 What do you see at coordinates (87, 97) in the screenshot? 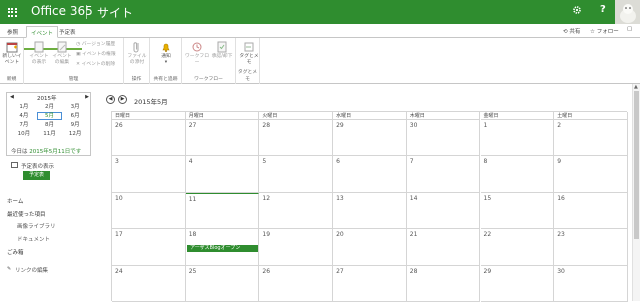
I see `next-year-icon: ▶` at bounding box center [87, 97].